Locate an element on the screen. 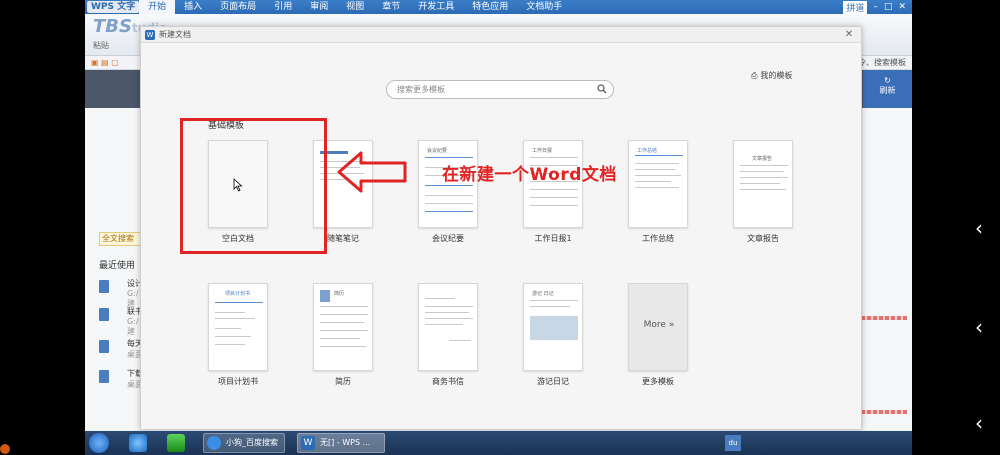  baidu-tray-icon: du is located at coordinates (733, 443).